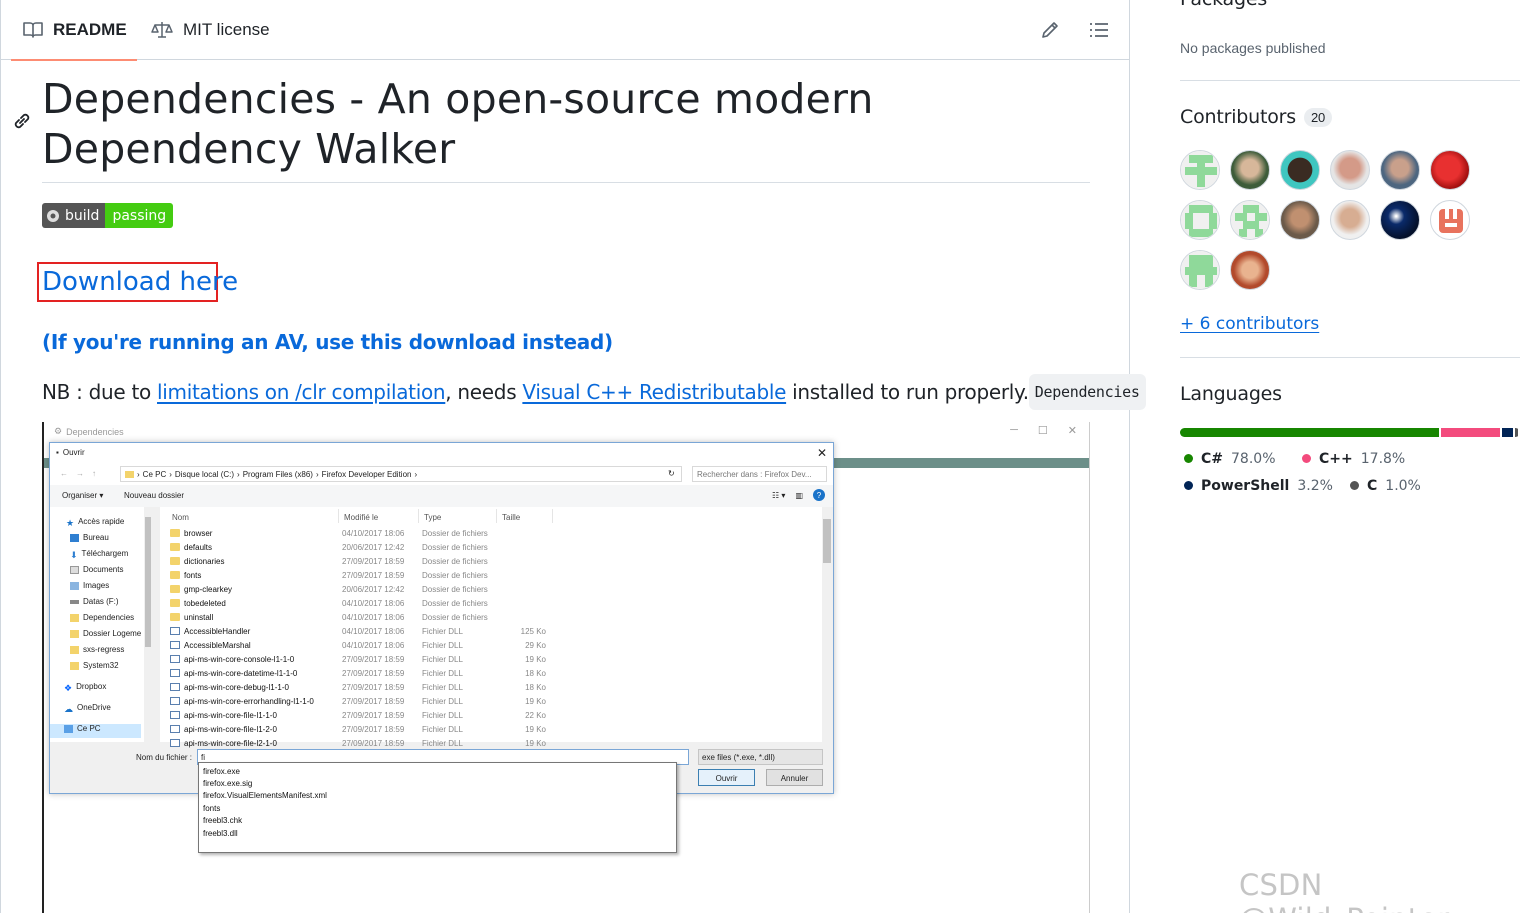 This screenshot has width=1525, height=913. I want to click on tab-readme-label: README, so click(90, 29).